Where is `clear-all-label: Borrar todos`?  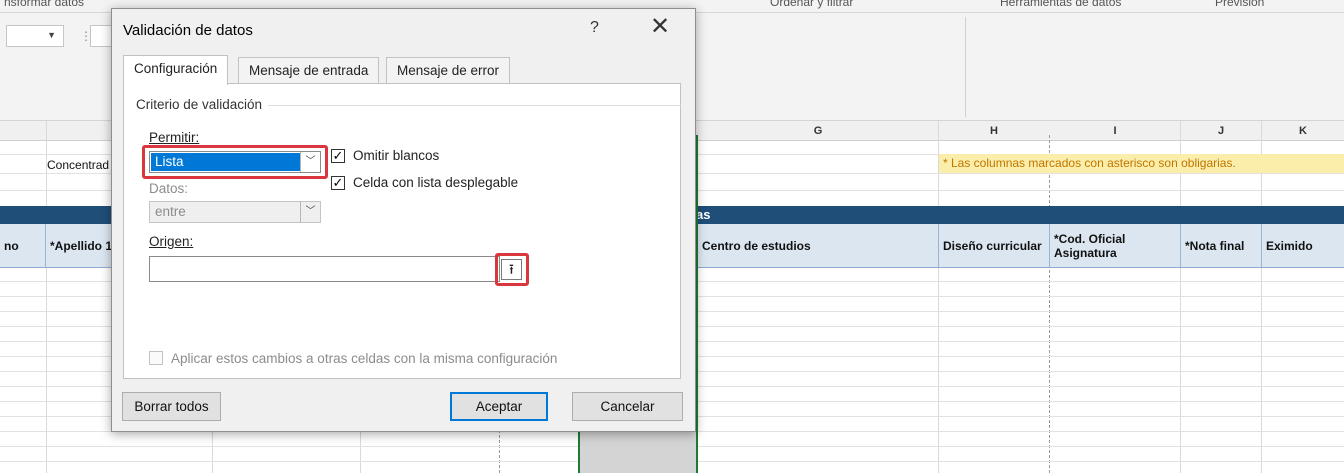
clear-all-label: Borrar todos is located at coordinates (171, 406).